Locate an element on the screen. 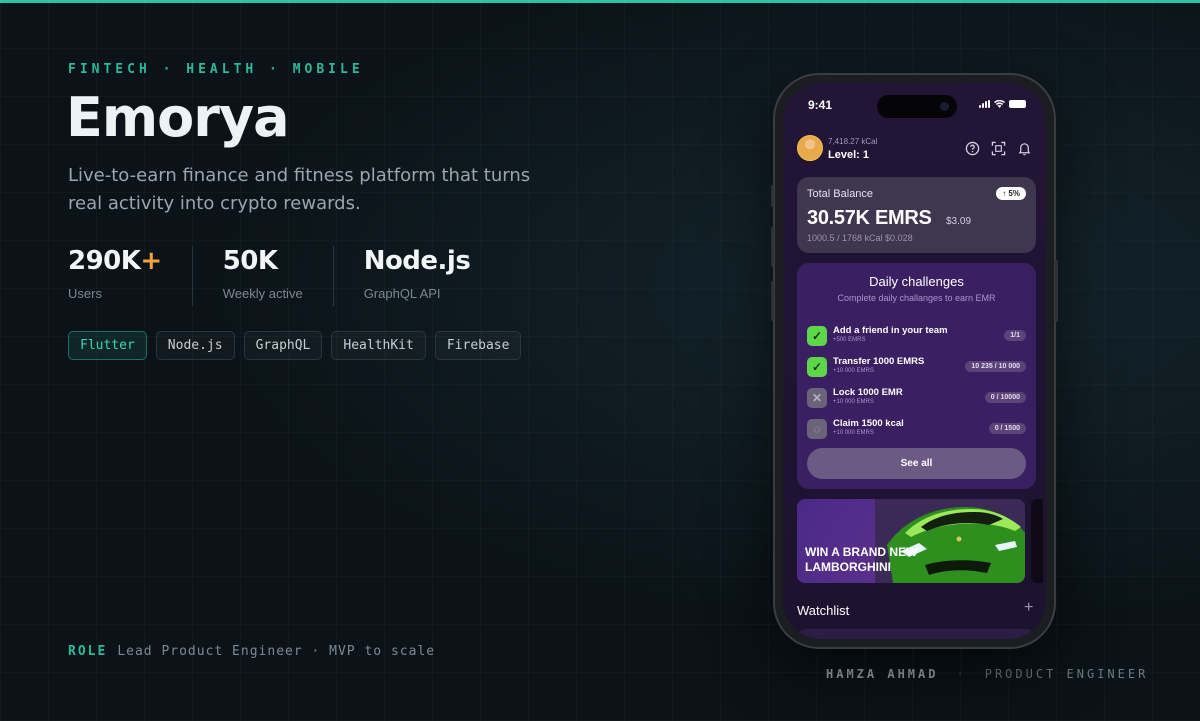 This screenshot has width=1200, height=721. stat-users: 290K+ Users is located at coordinates (130, 276).